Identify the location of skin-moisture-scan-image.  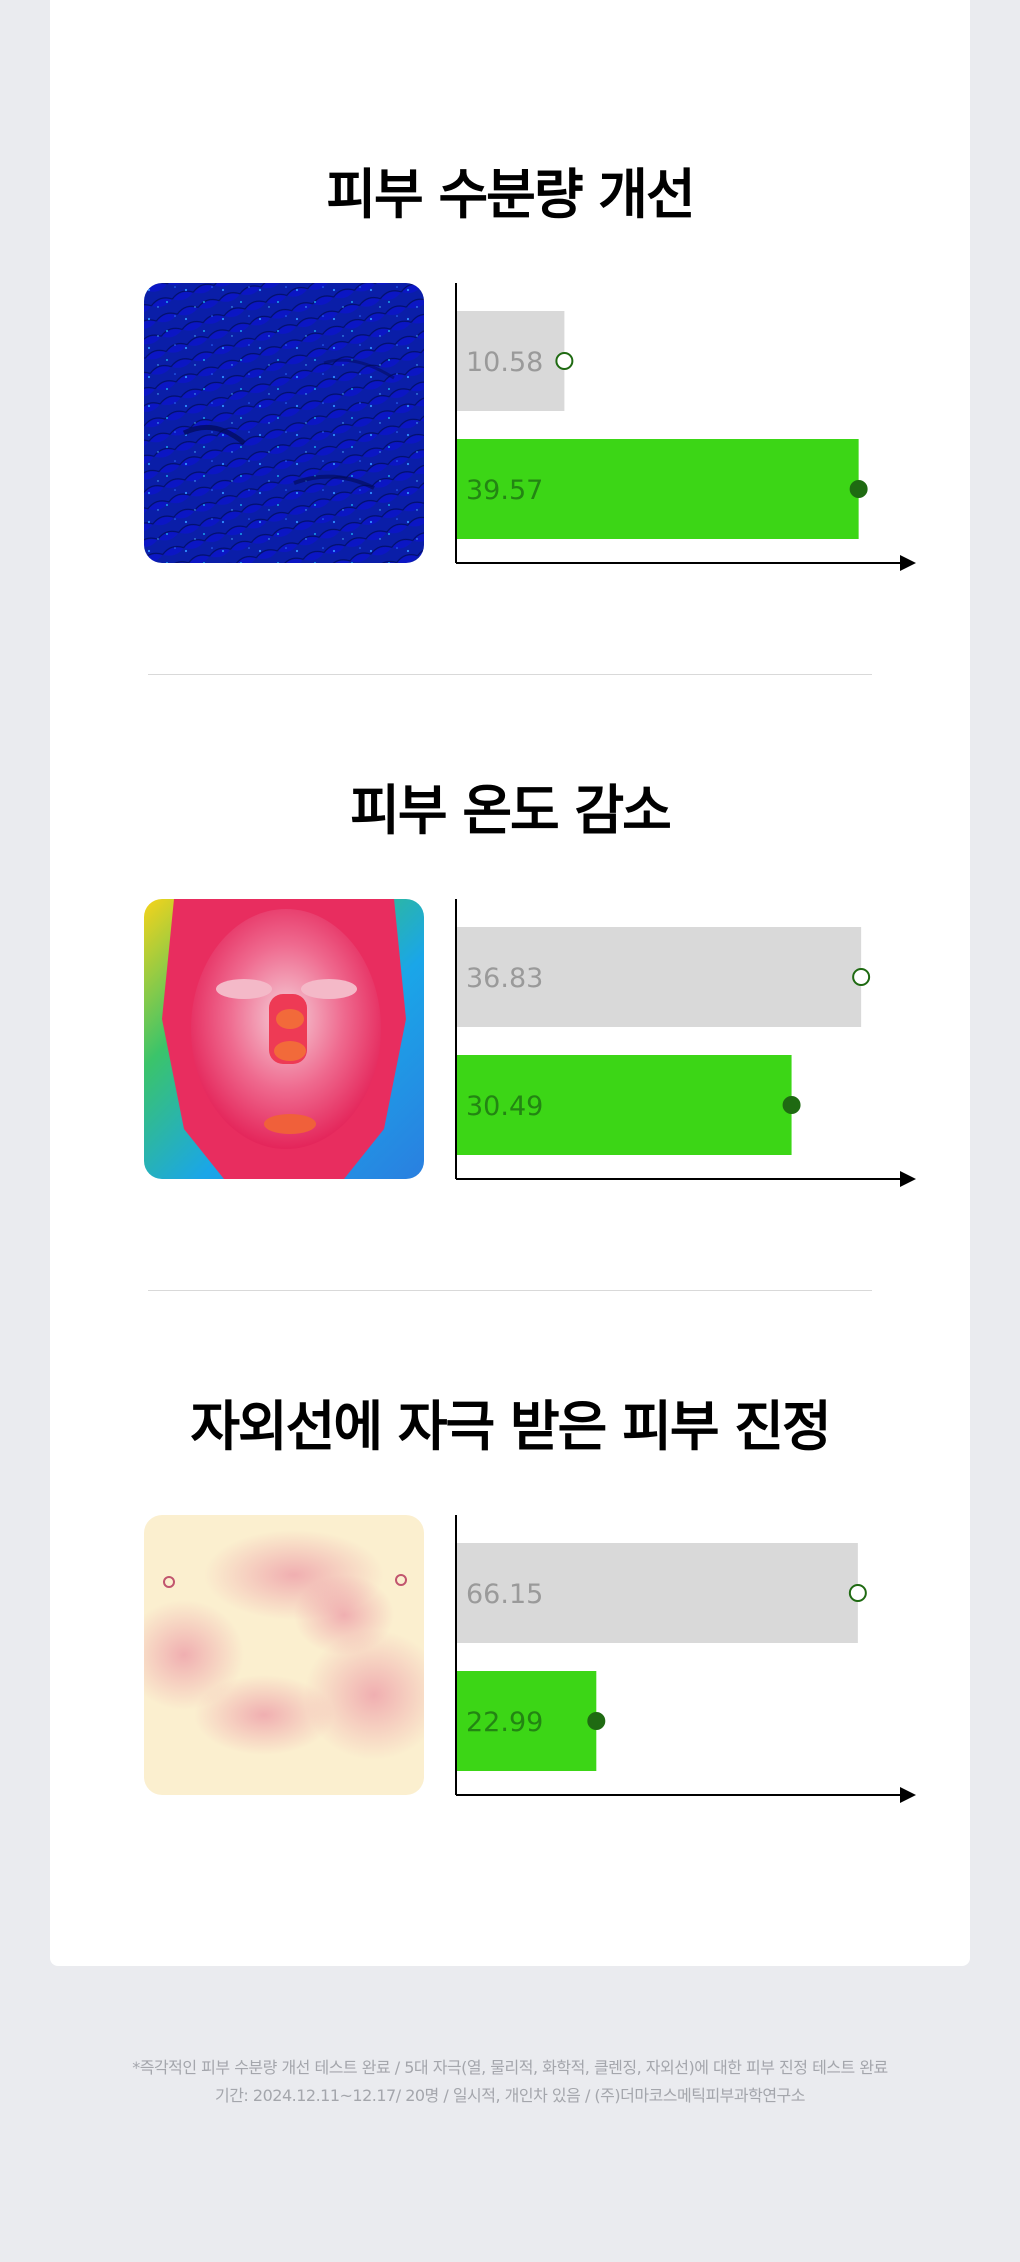
(284, 423).